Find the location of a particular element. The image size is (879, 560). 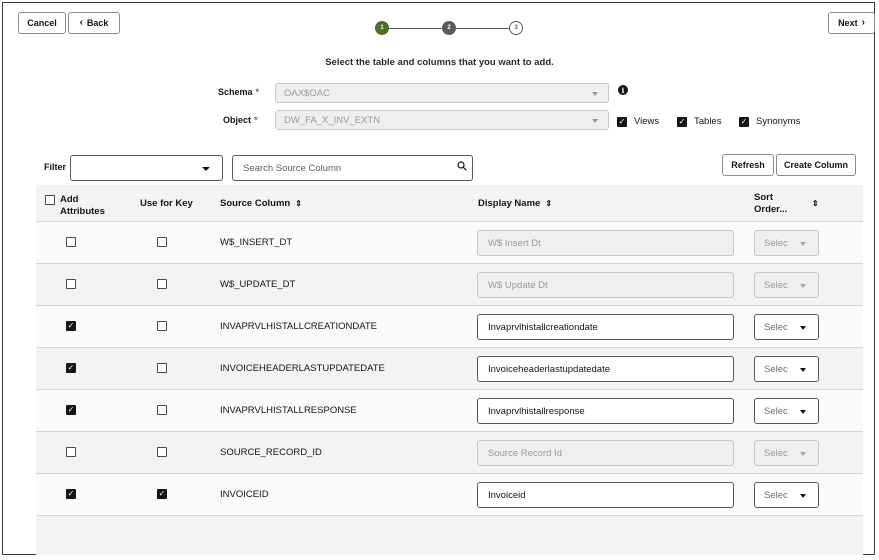

filter-select is located at coordinates (146, 168).